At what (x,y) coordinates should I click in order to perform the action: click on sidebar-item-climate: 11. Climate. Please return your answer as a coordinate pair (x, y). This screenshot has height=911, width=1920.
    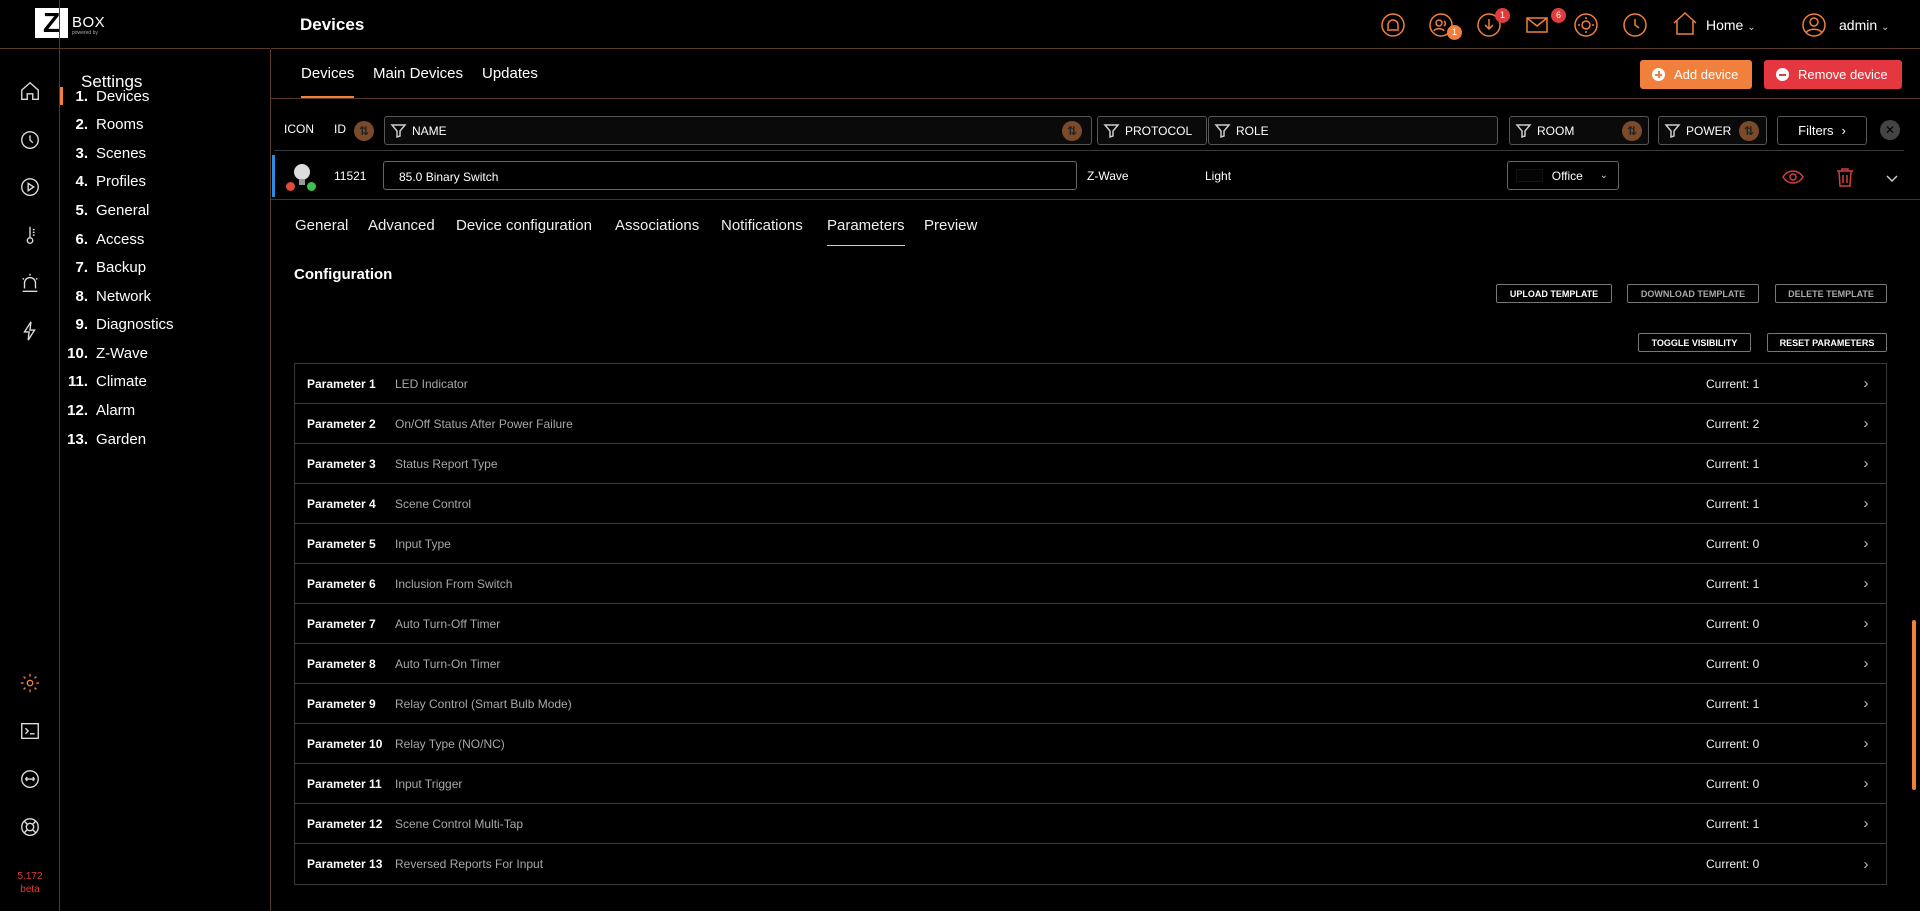
    Looking at the image, I should click on (165, 381).